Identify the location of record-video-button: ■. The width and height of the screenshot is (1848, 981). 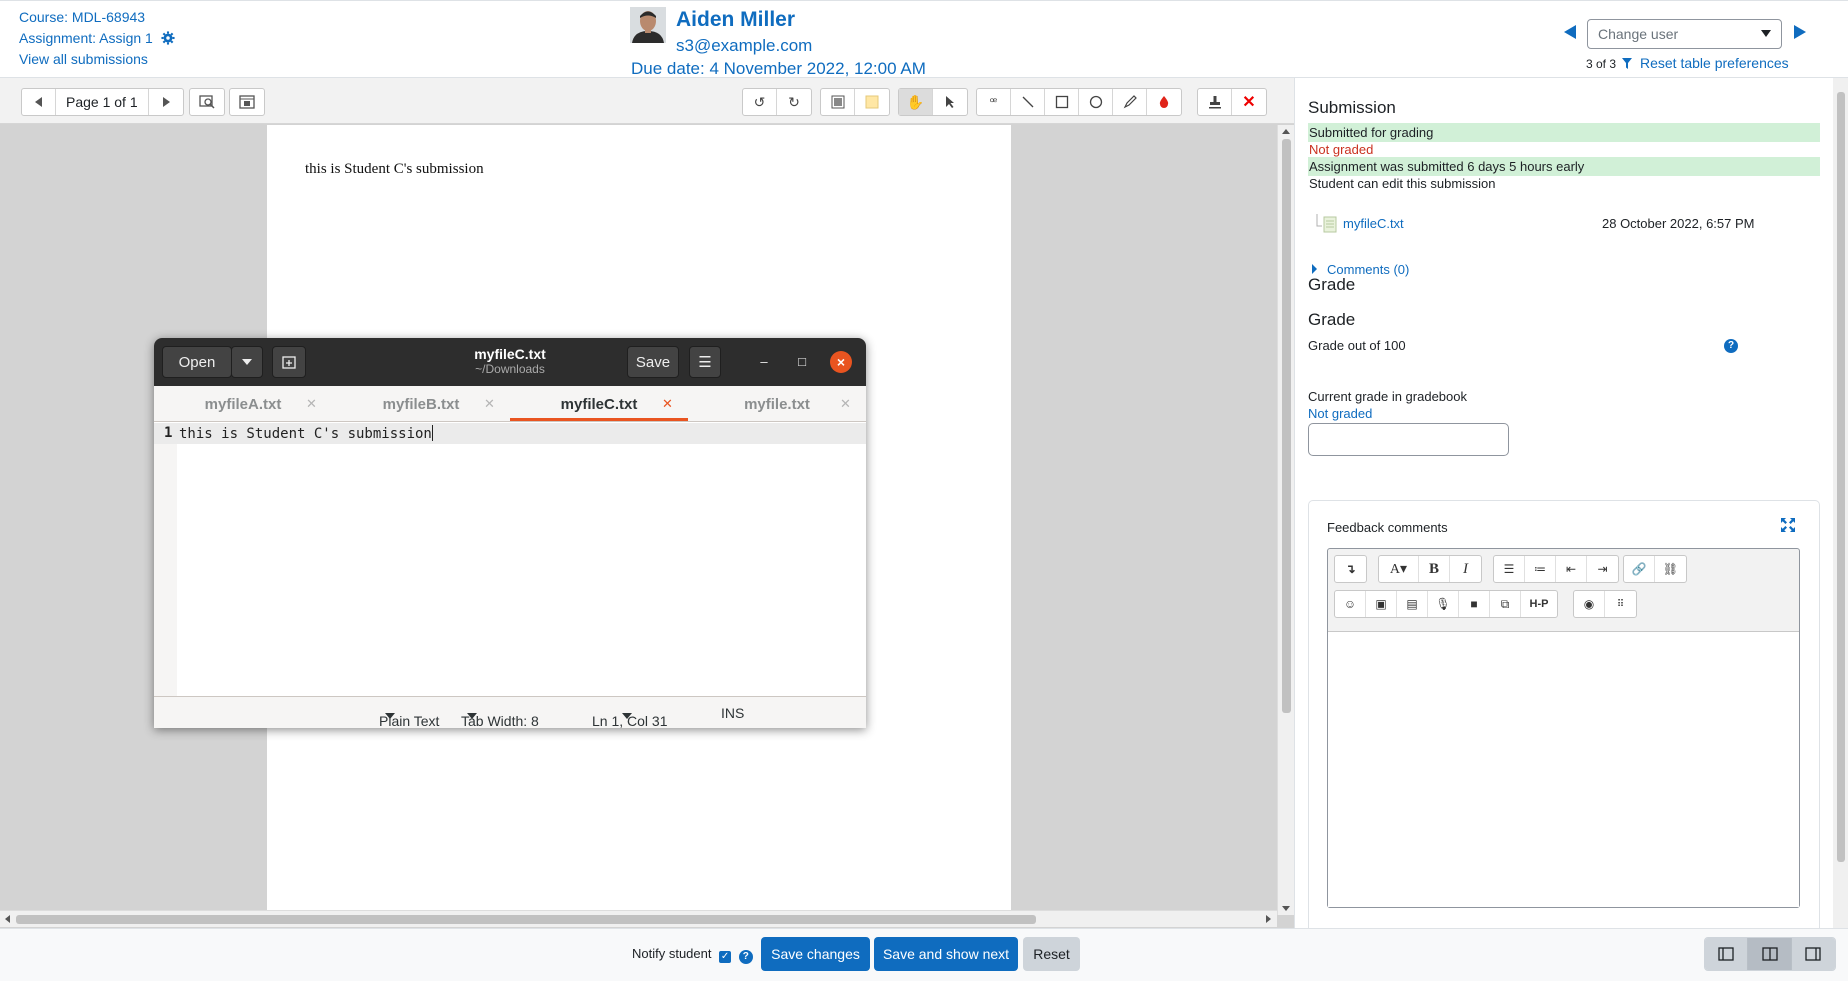
(1474, 604).